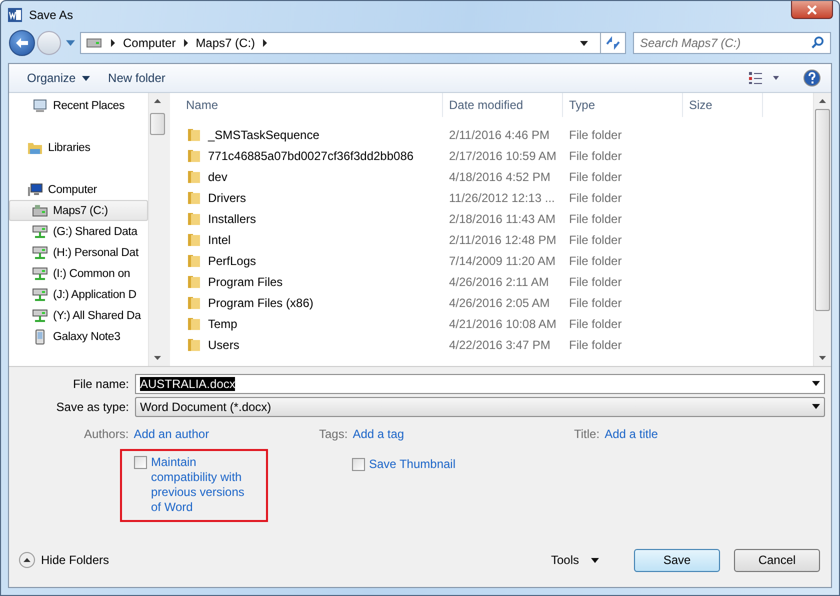 The width and height of the screenshot is (840, 596). Describe the element at coordinates (203, 485) in the screenshot. I see `checkbox-label: Maintain compatibility with previous versions of Word` at that location.